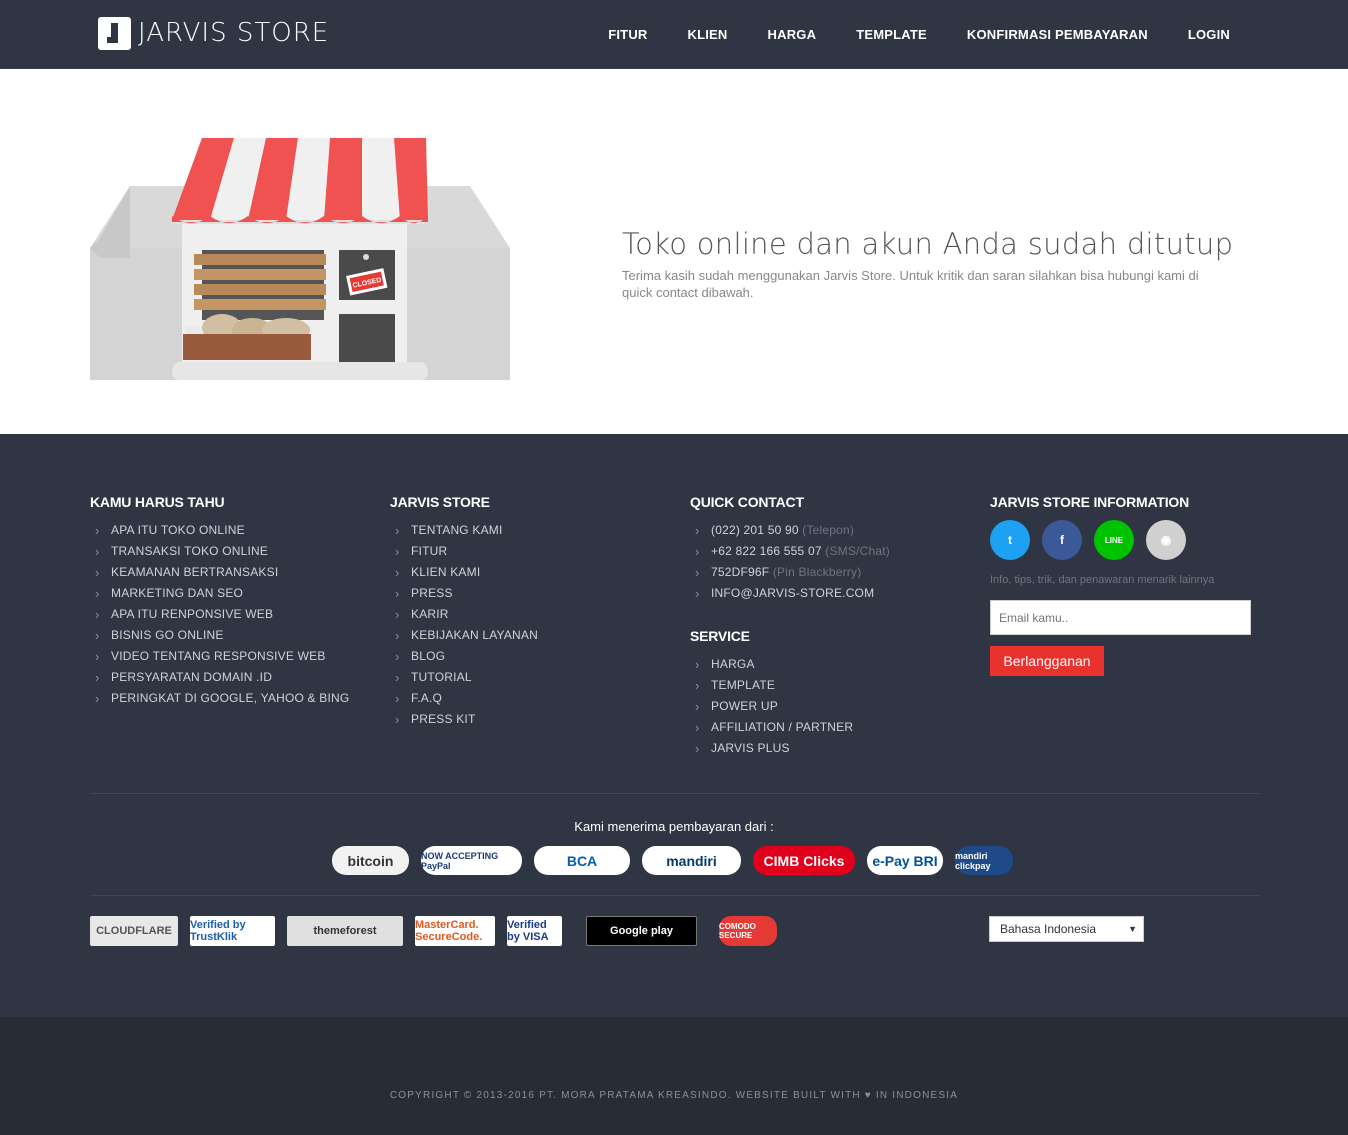 The width and height of the screenshot is (1348, 1135). Describe the element at coordinates (1066, 929) in the screenshot. I see `language-select: Bahasa Indonesia ▼` at that location.